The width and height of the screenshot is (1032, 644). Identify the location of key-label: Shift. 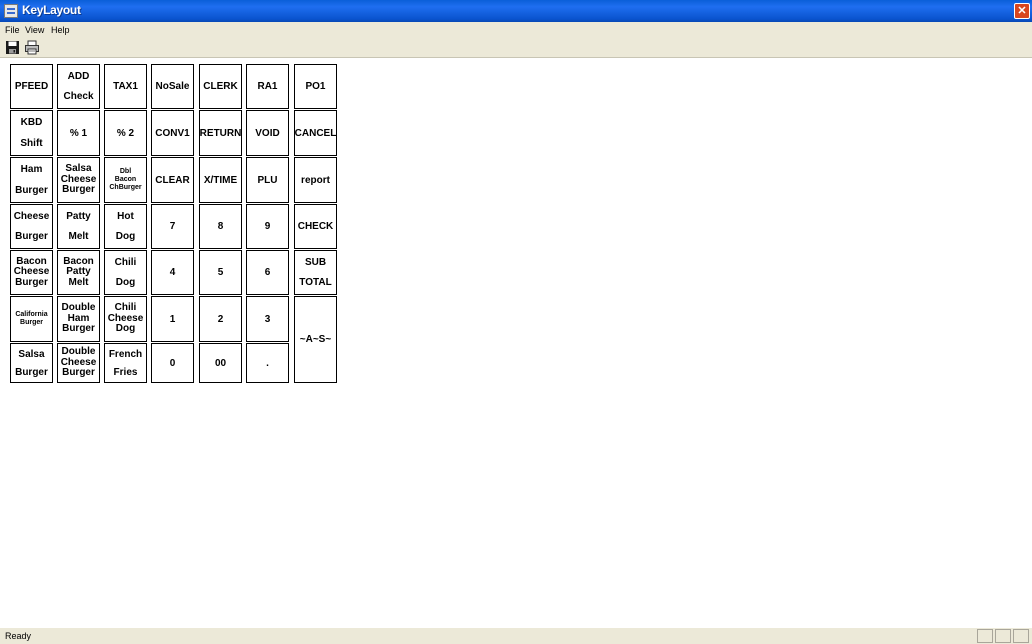
(31, 143).